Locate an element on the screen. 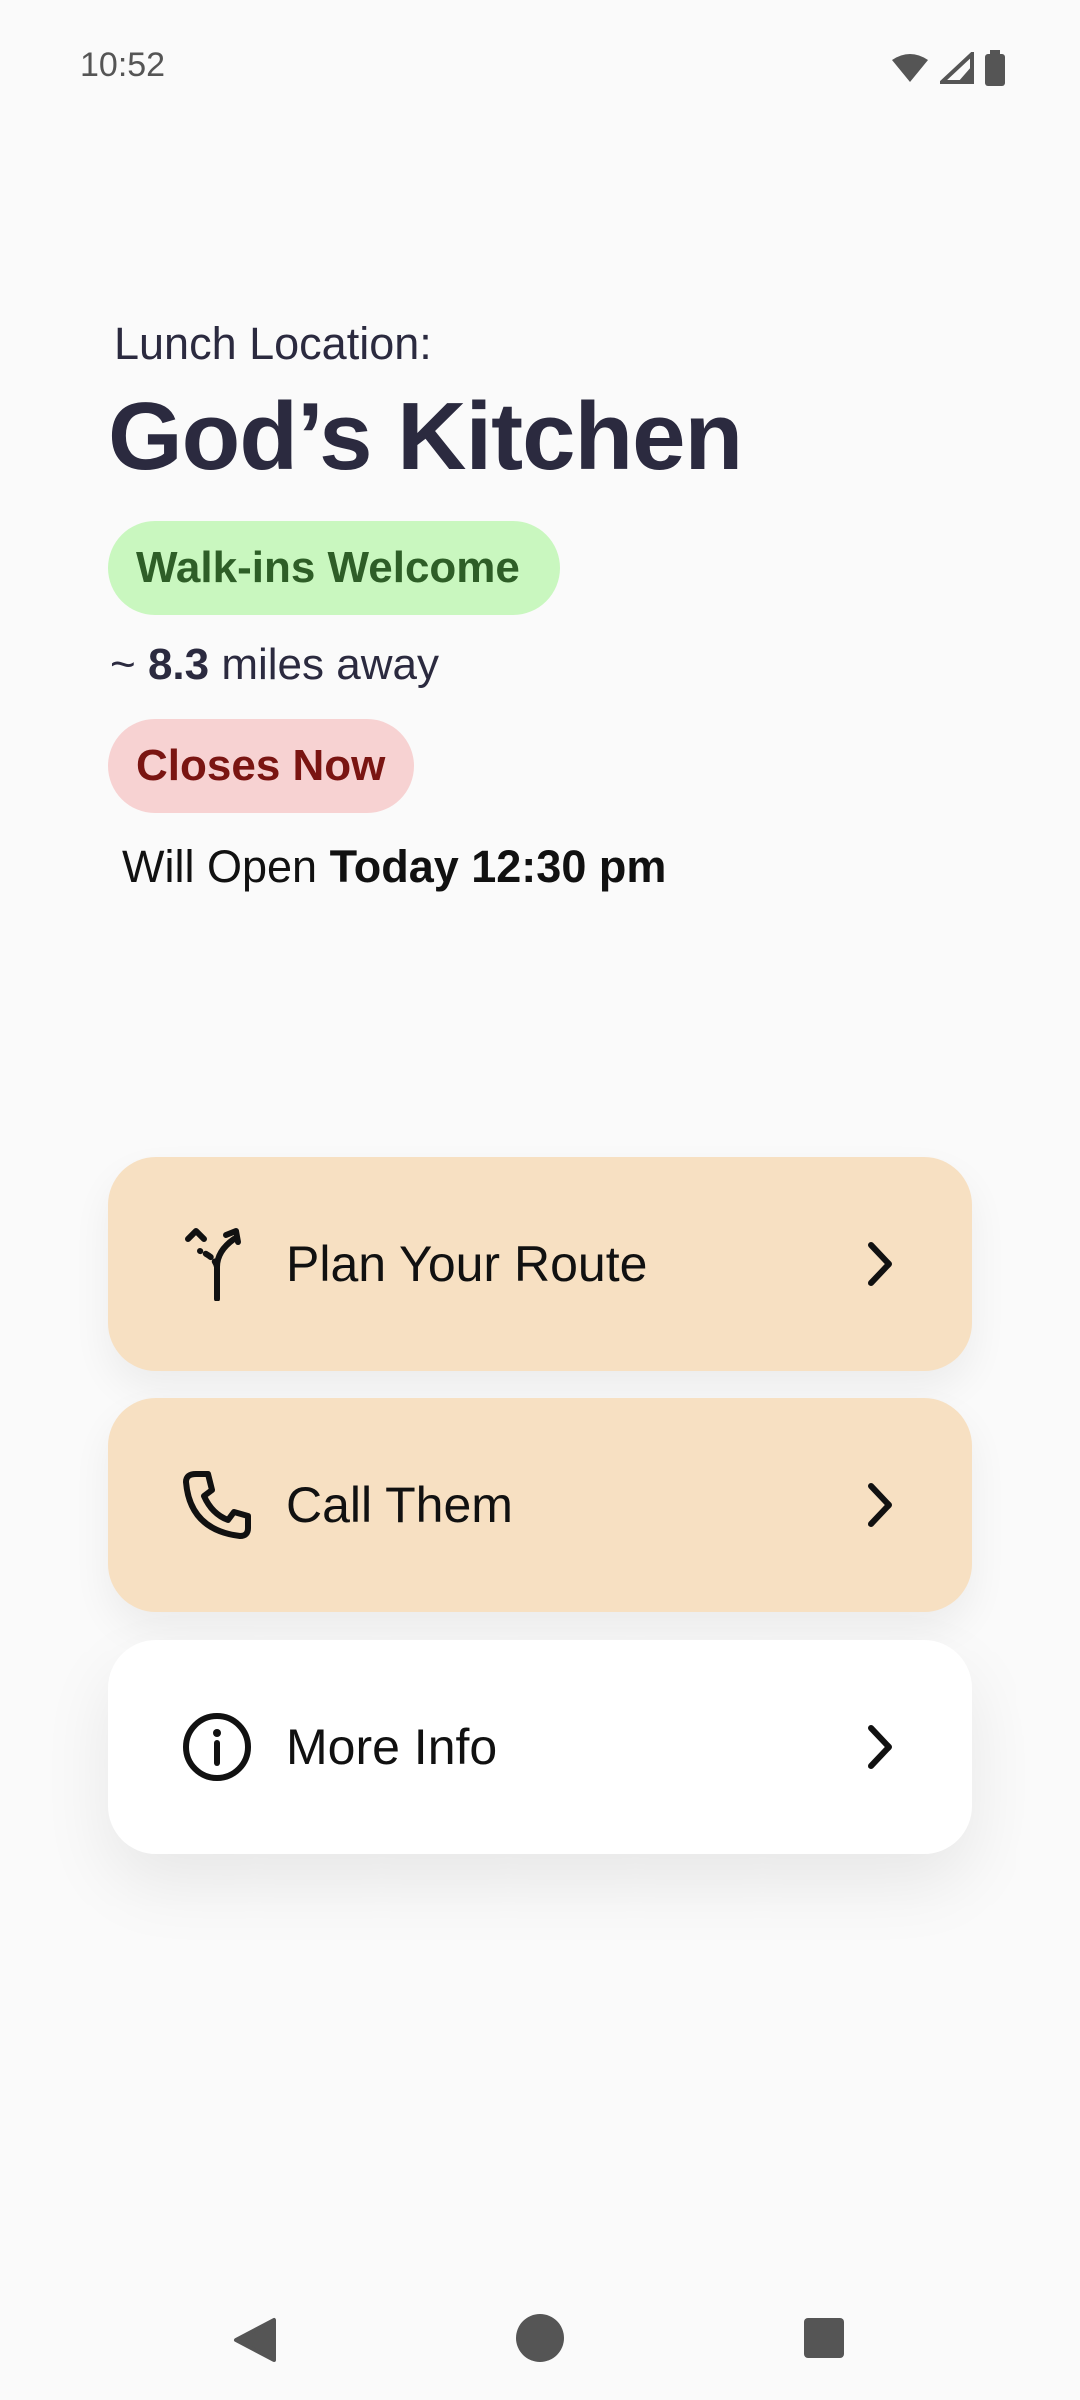 The image size is (1080, 2400). distance-value: 8.3 is located at coordinates (178, 664).